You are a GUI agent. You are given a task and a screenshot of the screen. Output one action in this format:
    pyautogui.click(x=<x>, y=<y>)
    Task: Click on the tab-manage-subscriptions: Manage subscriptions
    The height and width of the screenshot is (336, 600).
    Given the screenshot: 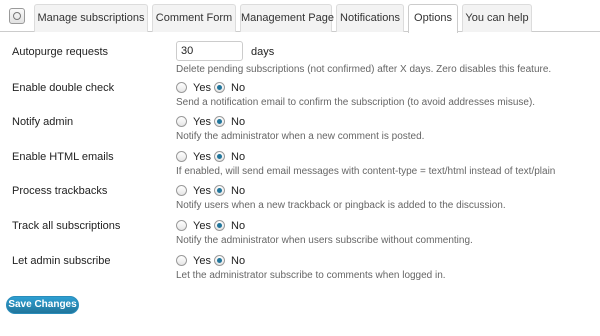 What is the action you would take?
    pyautogui.click(x=91, y=18)
    